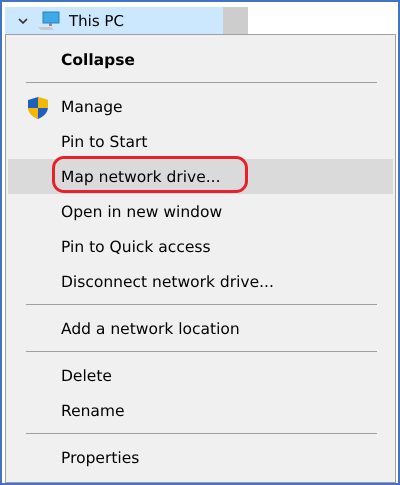  Describe the element at coordinates (200, 106) in the screenshot. I see `menu-item: Manage` at that location.